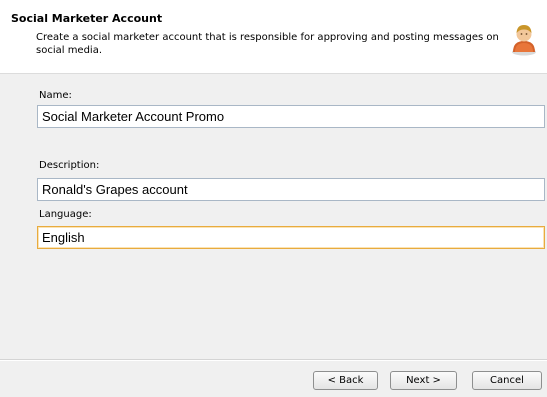 This screenshot has width=547, height=397. What do you see at coordinates (273, 378) in the screenshot?
I see `wizard-footer: < Back Next > Cancel` at bounding box center [273, 378].